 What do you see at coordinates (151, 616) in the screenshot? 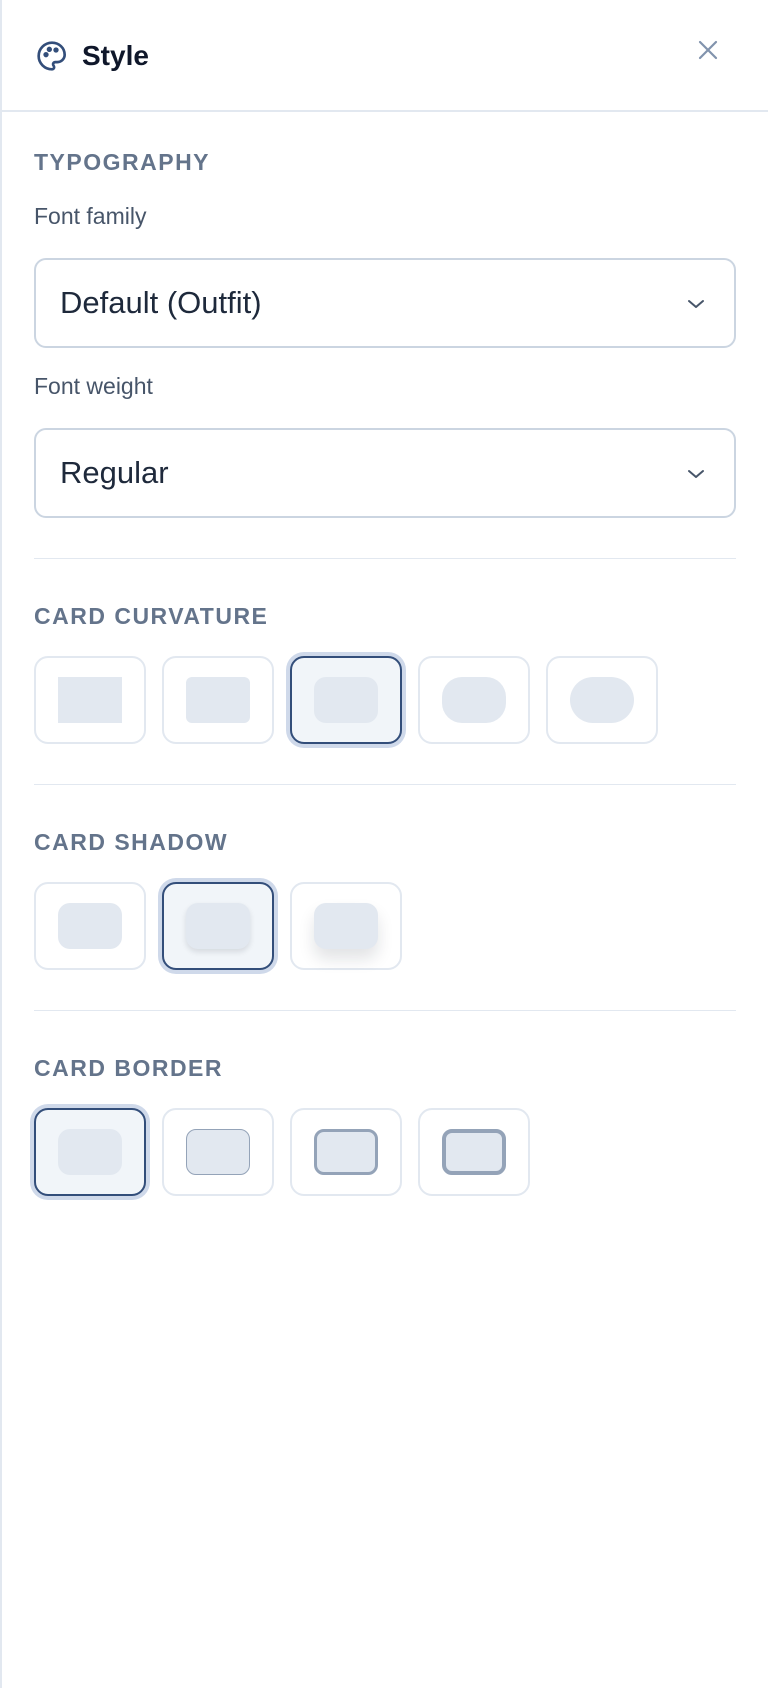
I see `card-curvature-section-title: CARD CURVATURE` at bounding box center [151, 616].